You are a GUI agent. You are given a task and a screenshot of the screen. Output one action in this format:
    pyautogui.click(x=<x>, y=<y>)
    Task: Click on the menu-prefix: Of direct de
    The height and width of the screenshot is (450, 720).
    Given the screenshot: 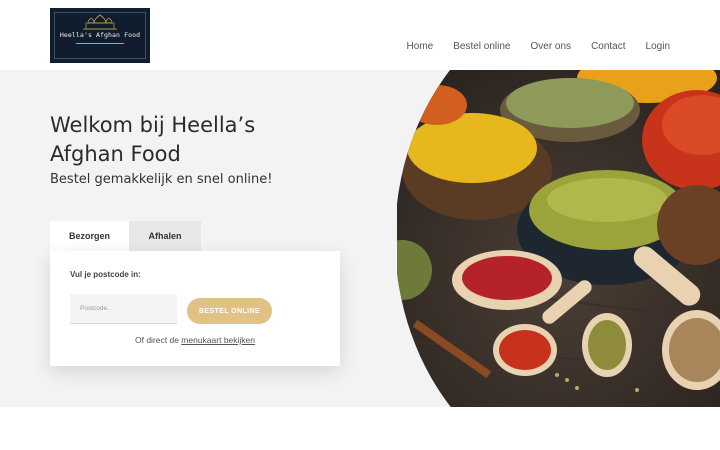 What is the action you would take?
    pyautogui.click(x=156, y=340)
    